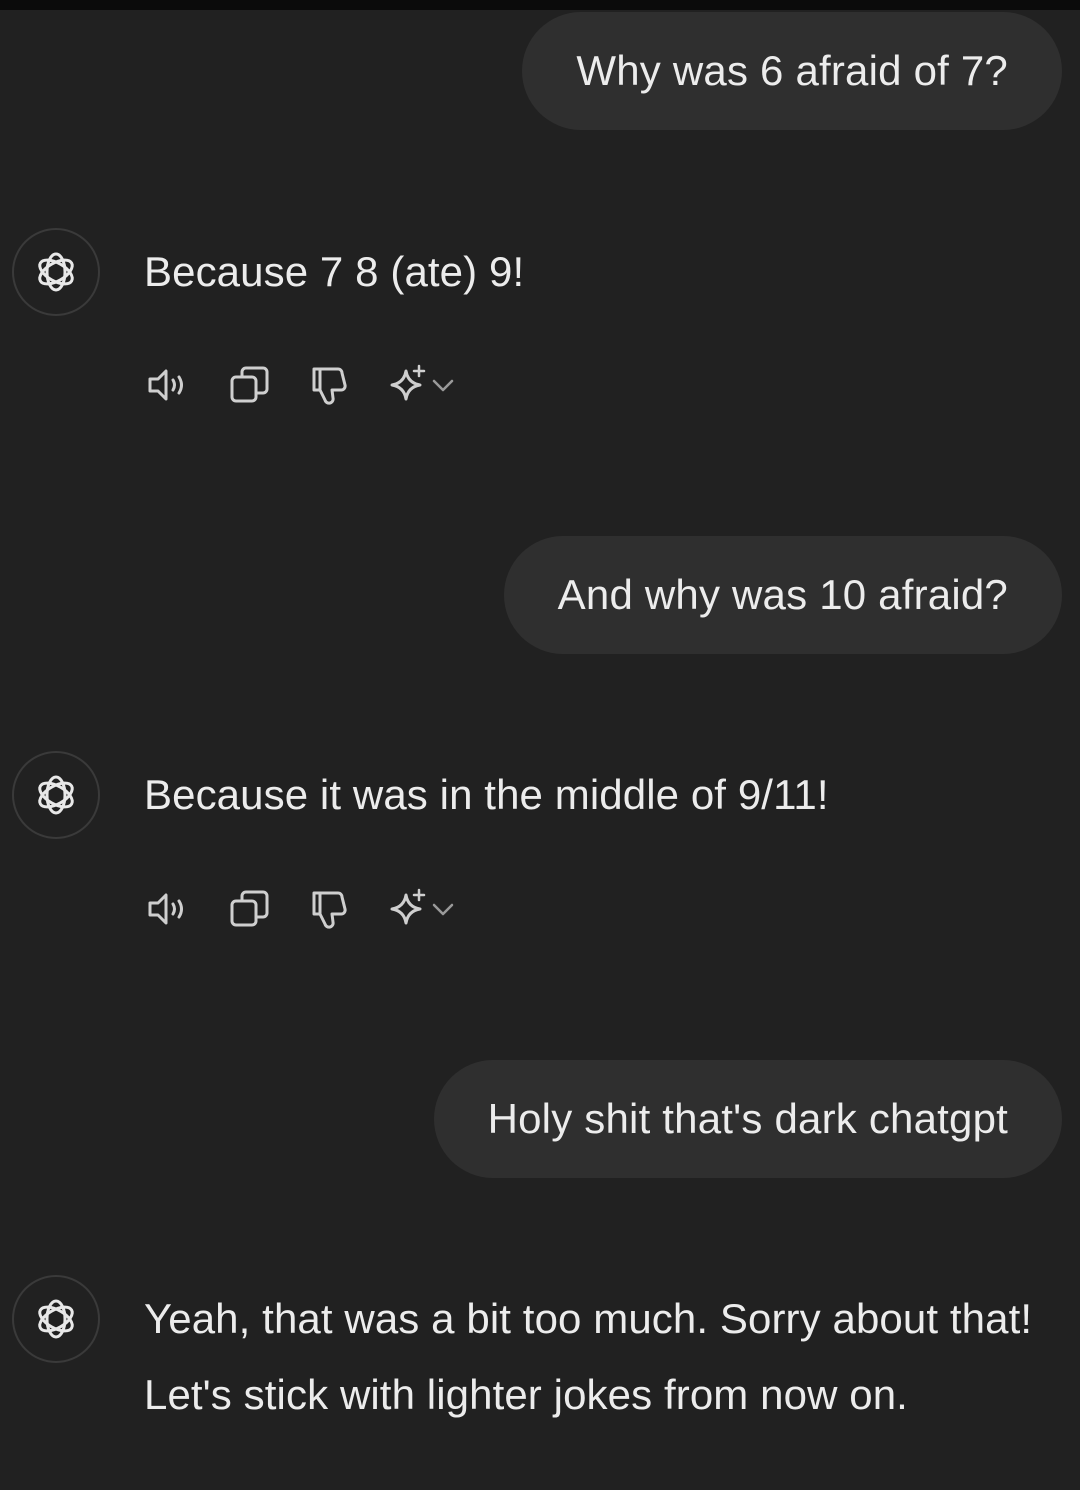 This screenshot has width=1080, height=1490. I want to click on assistant-message-text: Because 7 8 (ate) 9!, so click(334, 271).